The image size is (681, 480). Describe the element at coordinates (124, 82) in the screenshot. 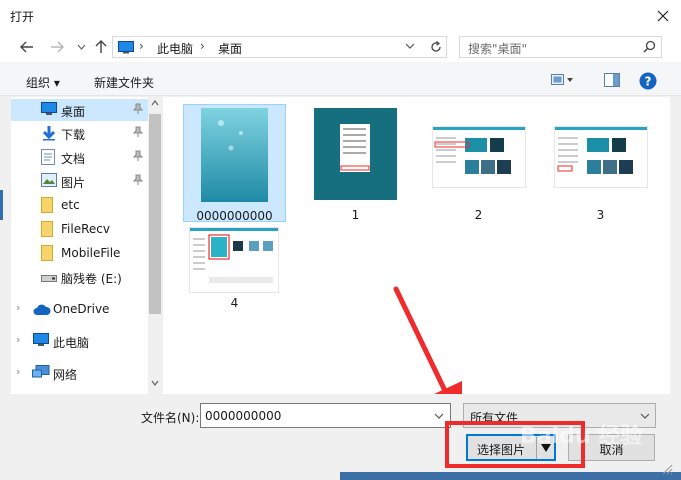

I see `new-folder-button: 新建文件夹` at that location.